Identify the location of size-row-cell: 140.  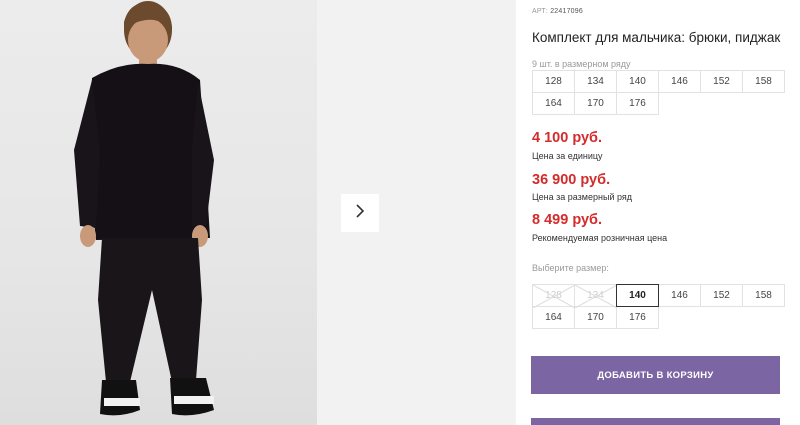
(637, 81).